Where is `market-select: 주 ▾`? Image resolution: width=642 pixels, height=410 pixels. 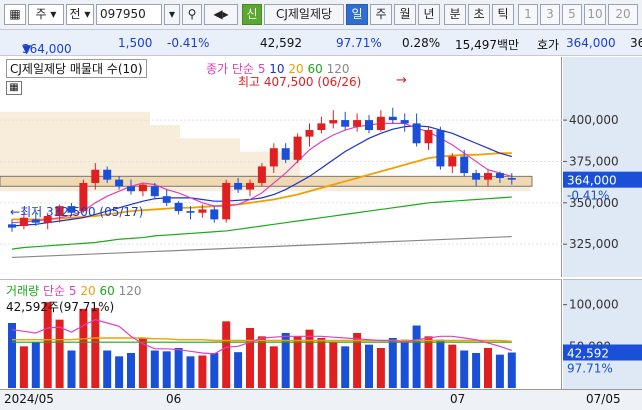 market-select: 주 ▾ is located at coordinates (46, 14).